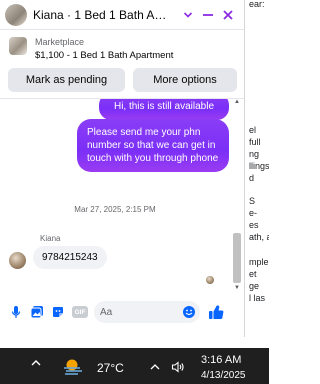 This screenshot has width=320, height=384. What do you see at coordinates (60, 42) in the screenshot?
I see `listing-source: Marketplace` at bounding box center [60, 42].